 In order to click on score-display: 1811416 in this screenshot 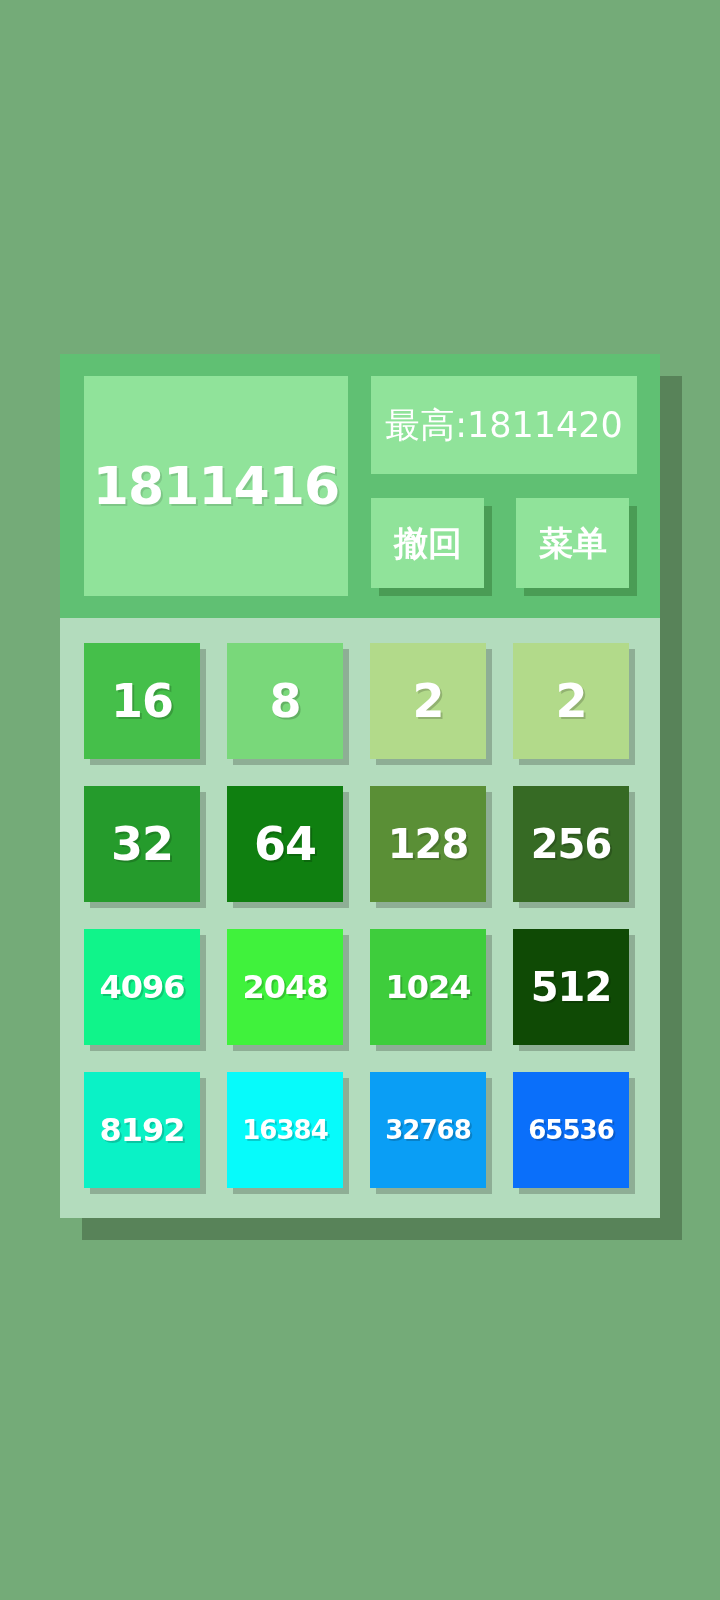, I will do `click(216, 486)`.